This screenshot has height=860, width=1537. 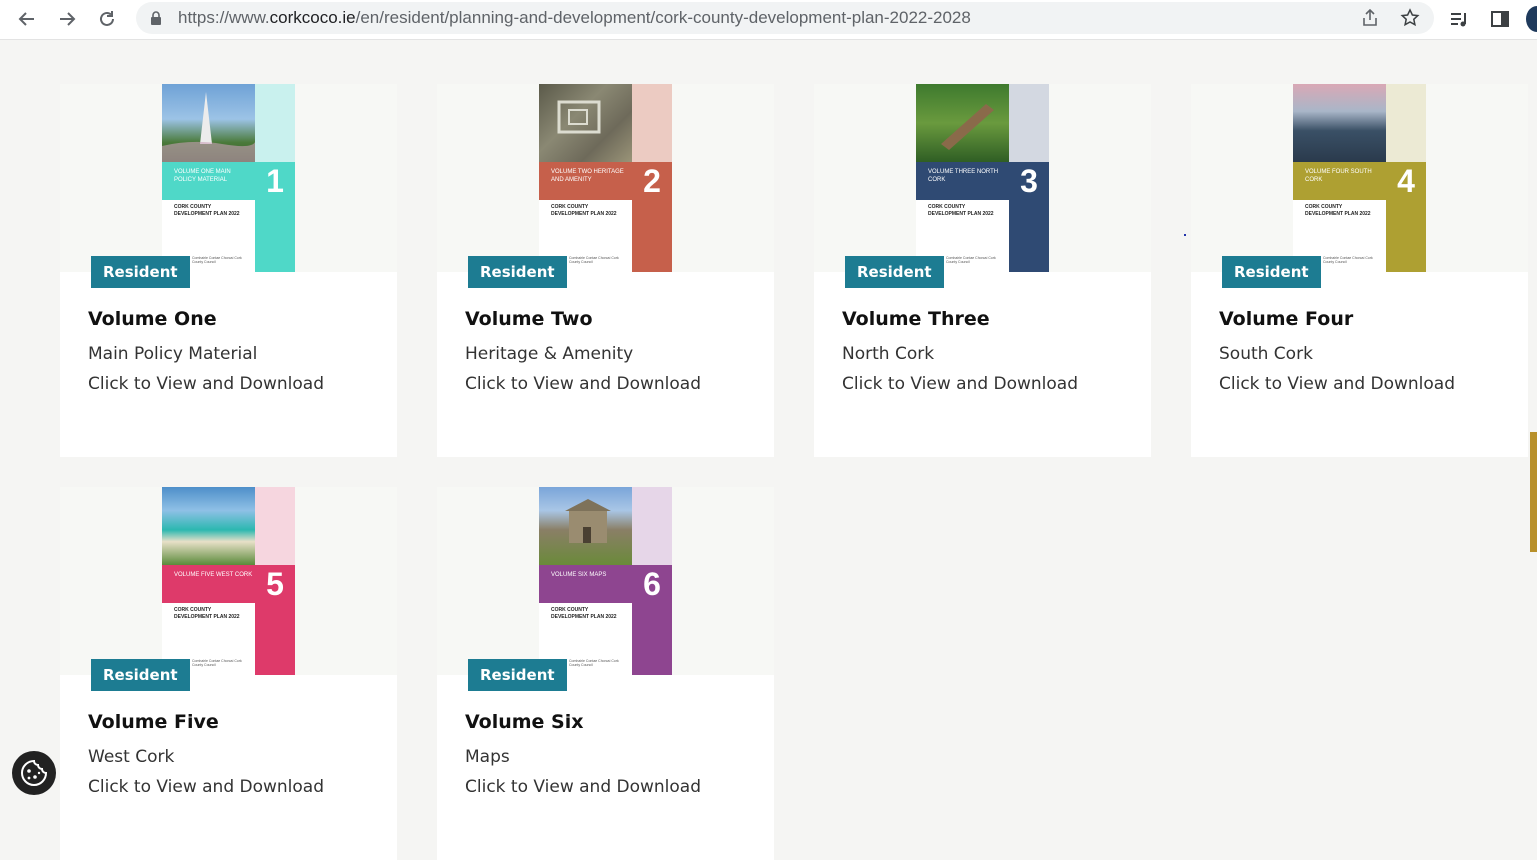 What do you see at coordinates (587, 176) in the screenshot?
I see `cover-band-text: Volume Two Heritage and Amenity` at bounding box center [587, 176].